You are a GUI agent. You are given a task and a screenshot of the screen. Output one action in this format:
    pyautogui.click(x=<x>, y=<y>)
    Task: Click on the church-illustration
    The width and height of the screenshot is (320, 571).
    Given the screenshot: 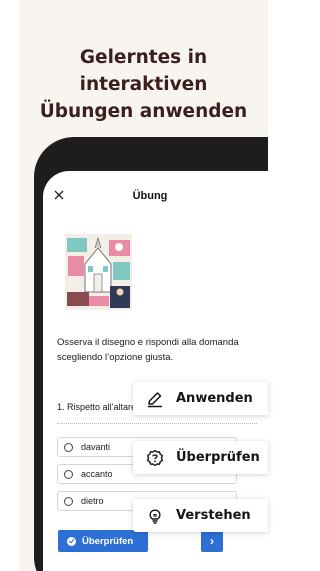 What is the action you would take?
    pyautogui.click(x=98, y=272)
    